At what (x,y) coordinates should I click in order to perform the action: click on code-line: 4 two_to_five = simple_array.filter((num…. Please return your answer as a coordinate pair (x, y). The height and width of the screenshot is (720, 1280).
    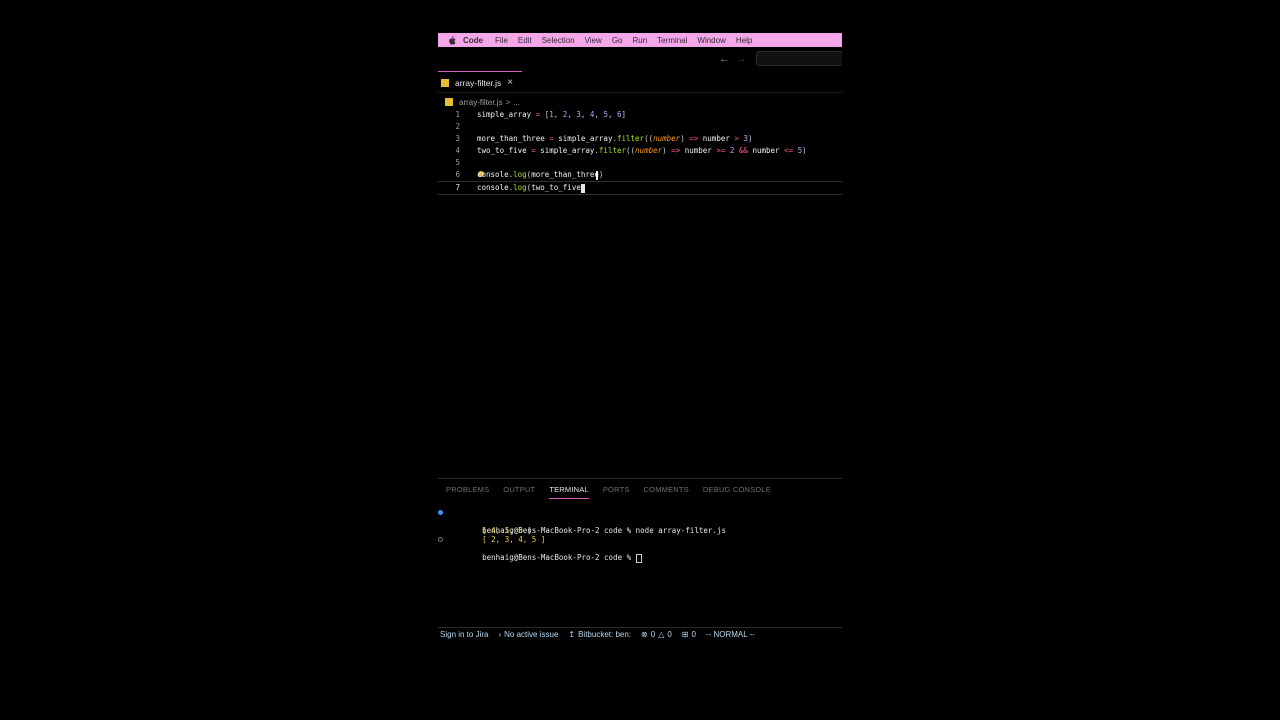
    Looking at the image, I should click on (640, 151).